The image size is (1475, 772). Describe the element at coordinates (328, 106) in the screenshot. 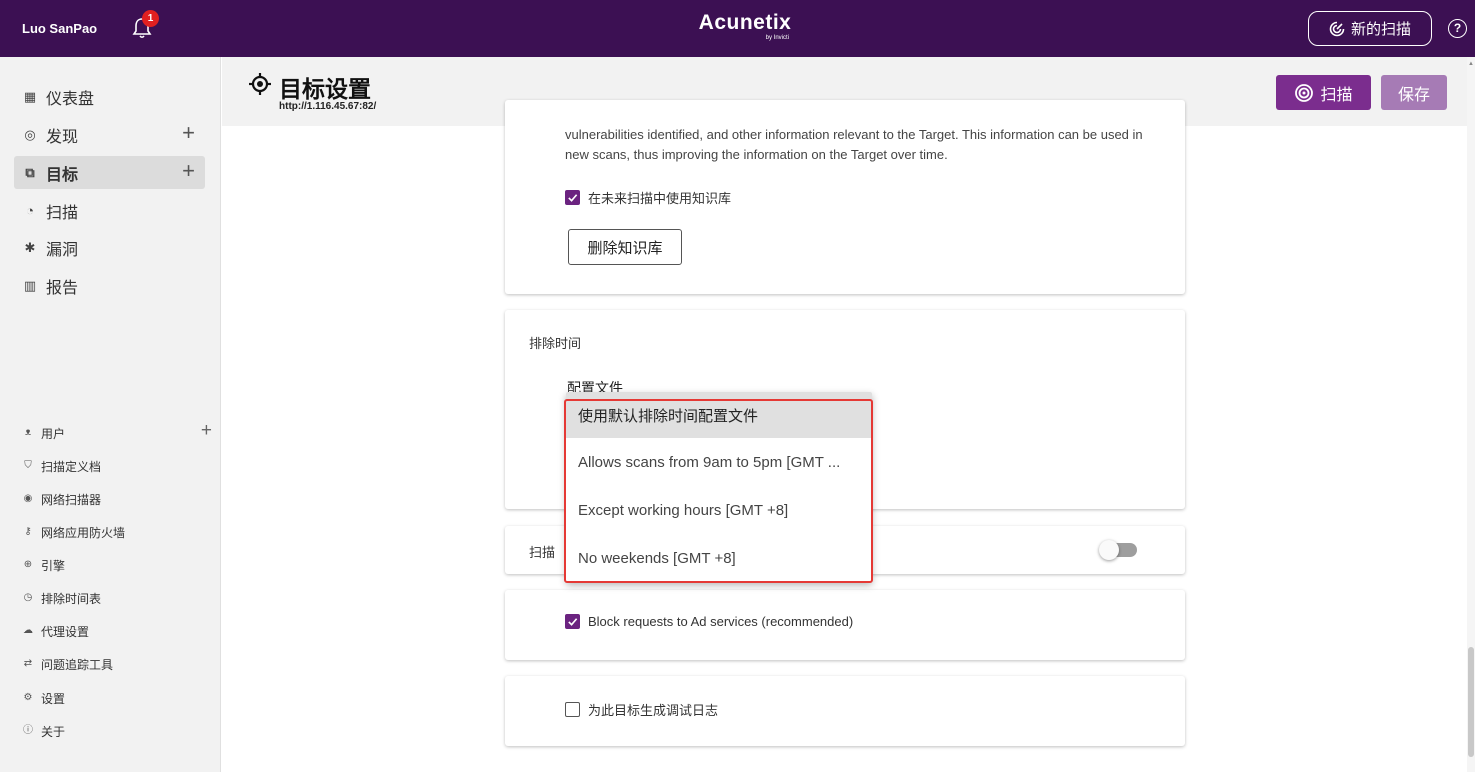

I see `target-url: http://1.116.45.67:82/` at that location.